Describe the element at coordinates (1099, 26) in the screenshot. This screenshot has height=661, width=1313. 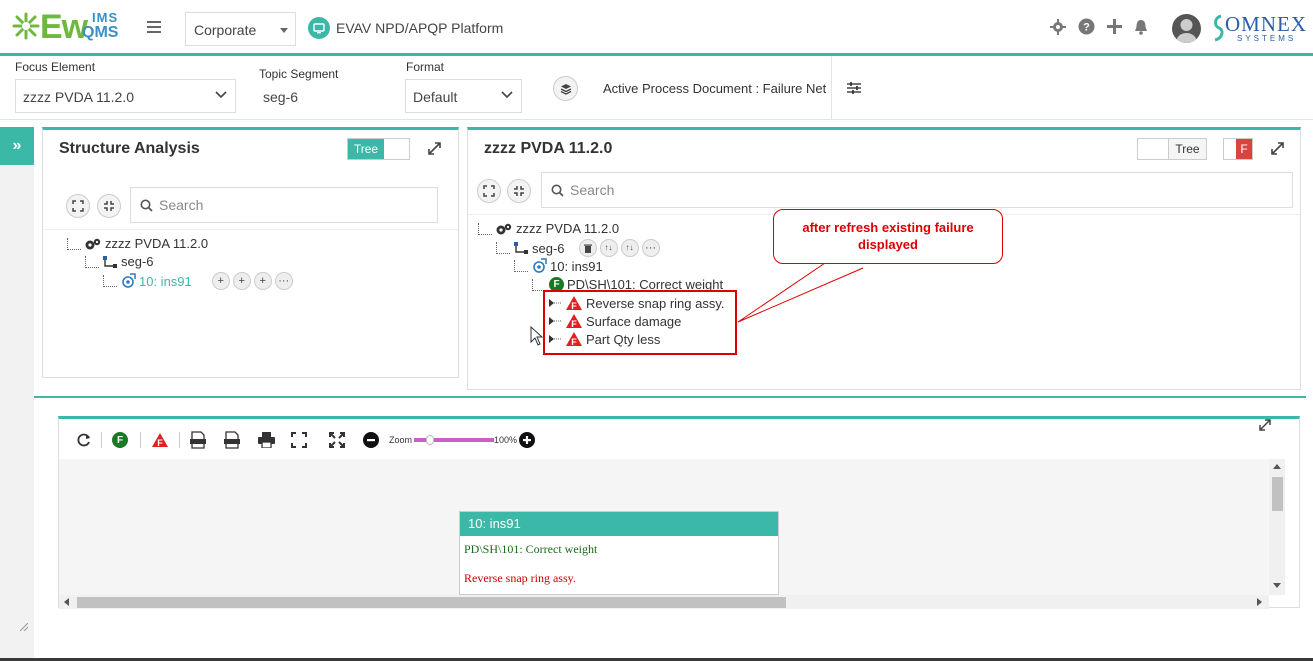
I see `header-actions: ?` at that location.